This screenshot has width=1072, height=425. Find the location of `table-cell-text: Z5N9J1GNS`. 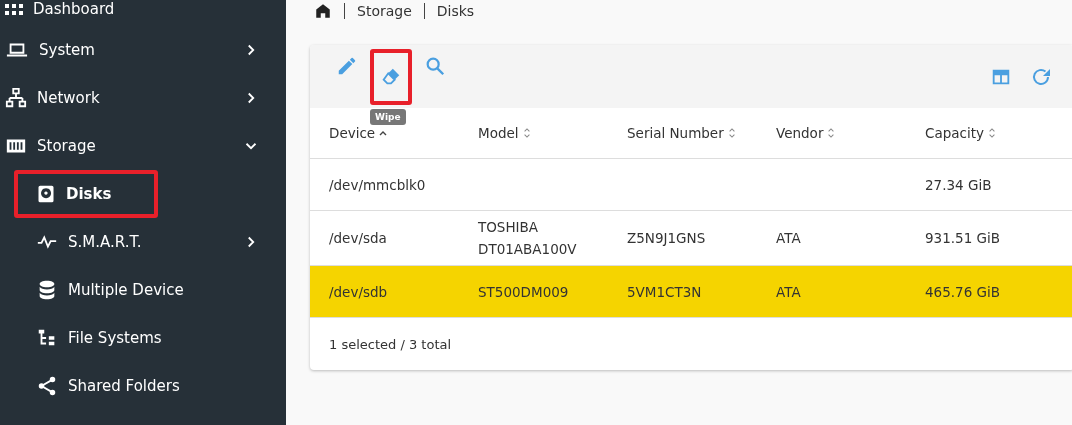

table-cell-text: Z5N9J1GNS is located at coordinates (667, 238).